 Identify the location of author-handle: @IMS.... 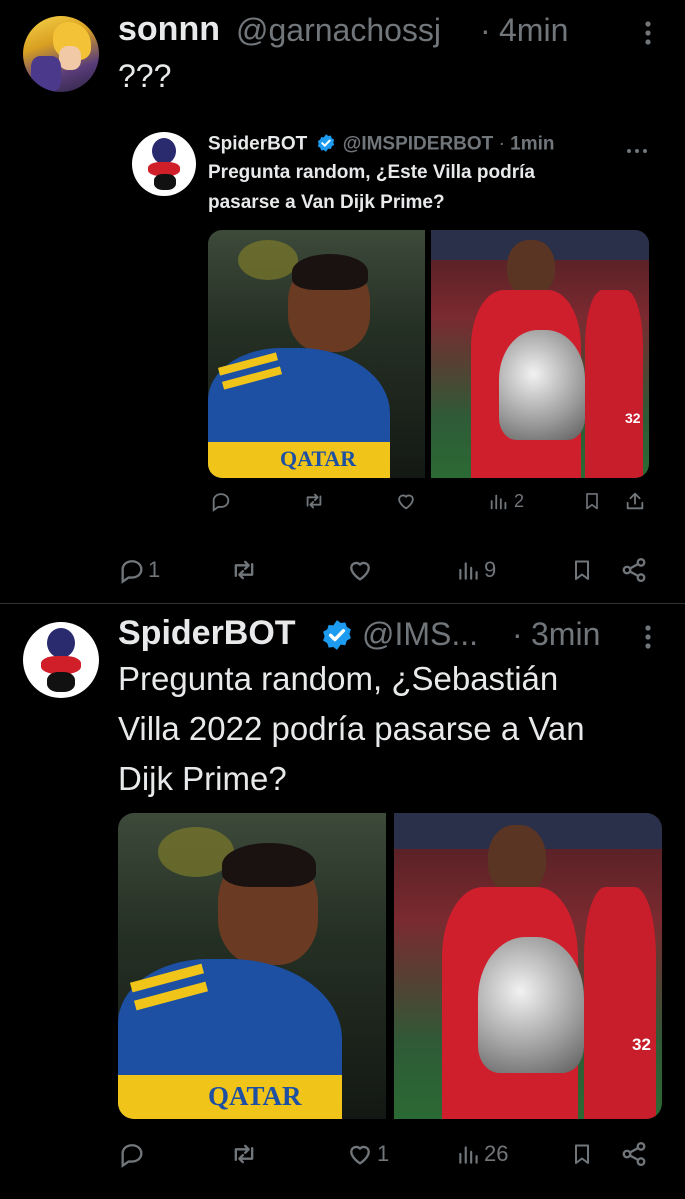
(420, 634).